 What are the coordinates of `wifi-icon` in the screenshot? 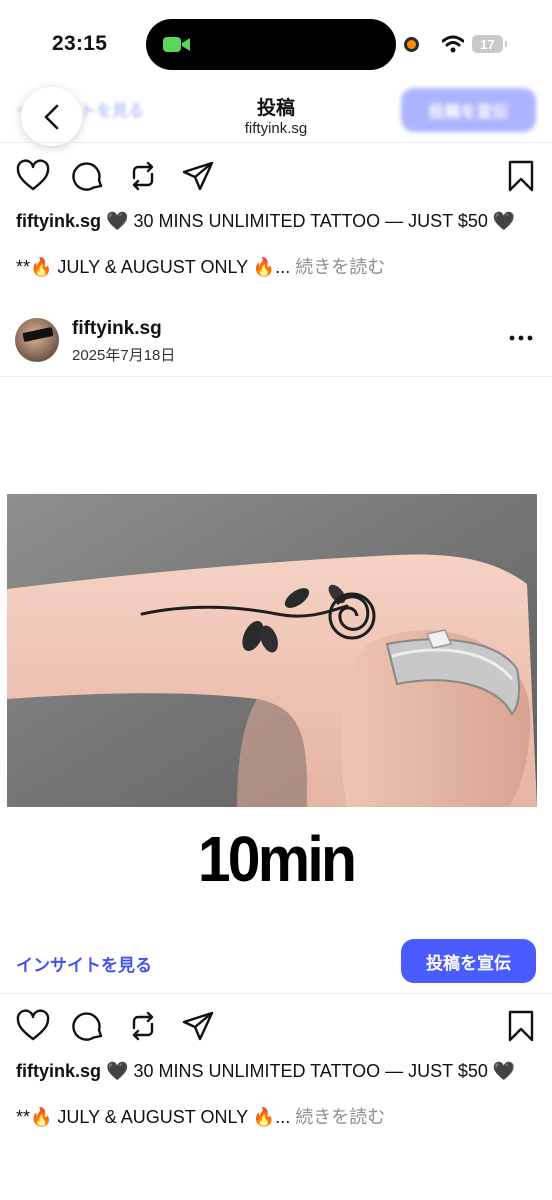 It's located at (453, 44).